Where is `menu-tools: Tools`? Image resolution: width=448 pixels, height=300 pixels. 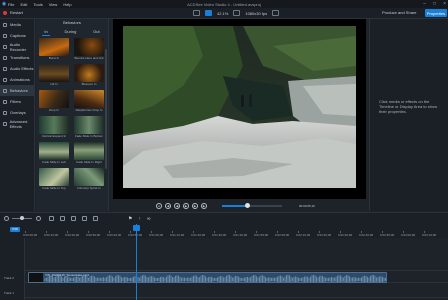
menu-tools: Tools is located at coordinates (37, 4).